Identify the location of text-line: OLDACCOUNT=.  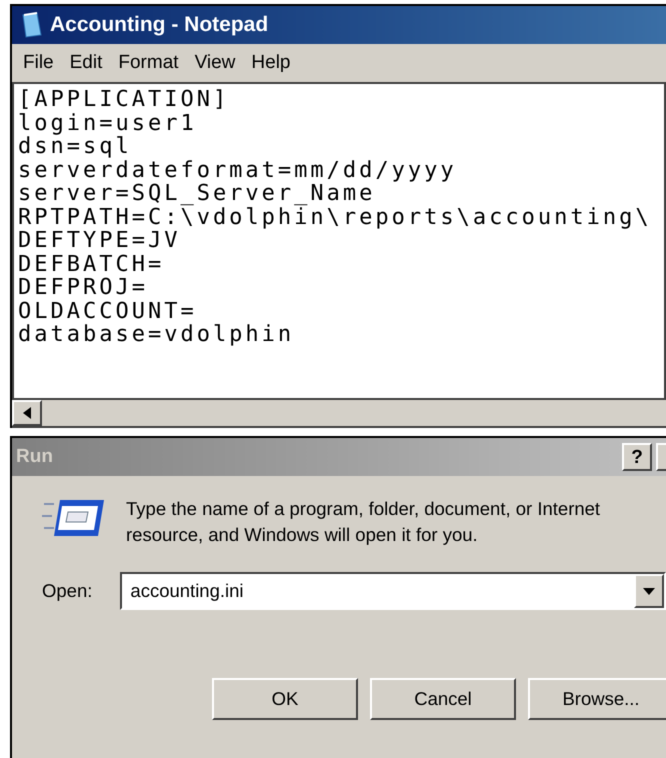
(107, 311).